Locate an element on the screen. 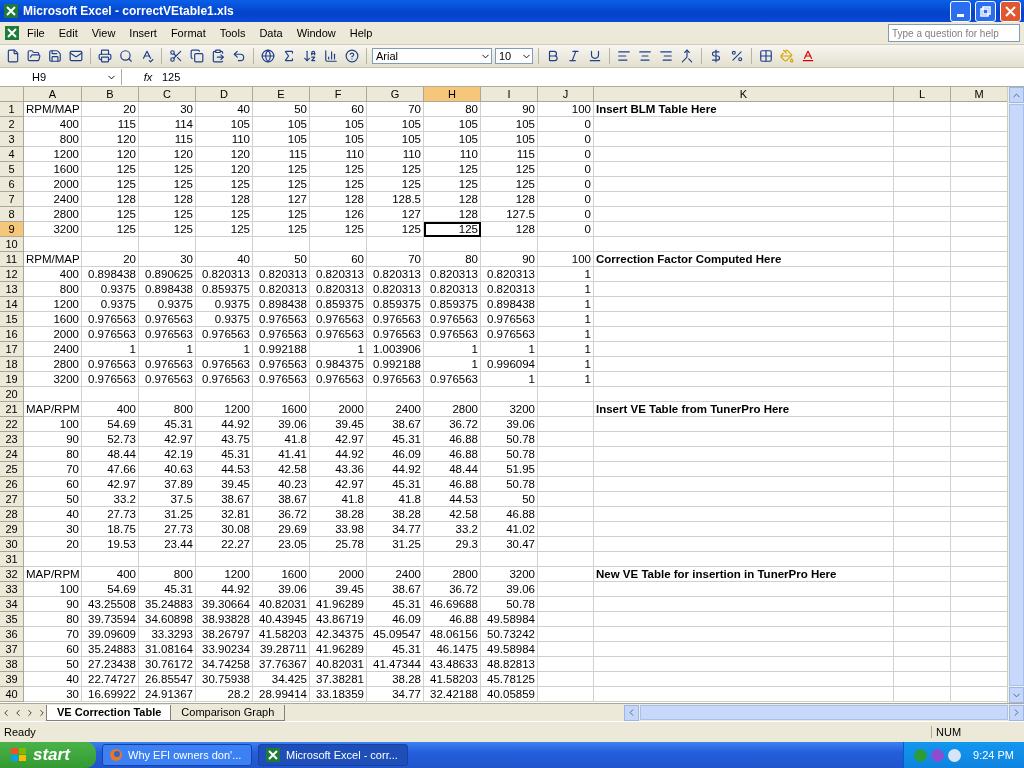  column-header: C is located at coordinates (167, 94).